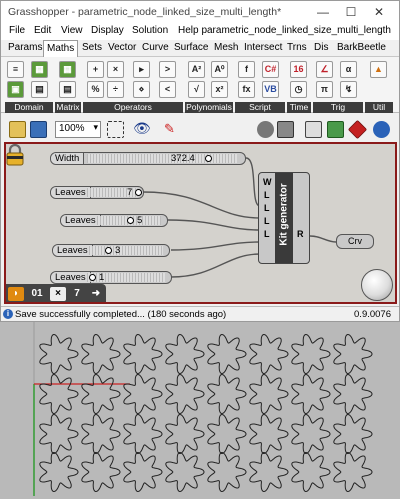  Describe the element at coordinates (29, 107) in the screenshot. I see `ribbon-label-domain: Domain` at that location.